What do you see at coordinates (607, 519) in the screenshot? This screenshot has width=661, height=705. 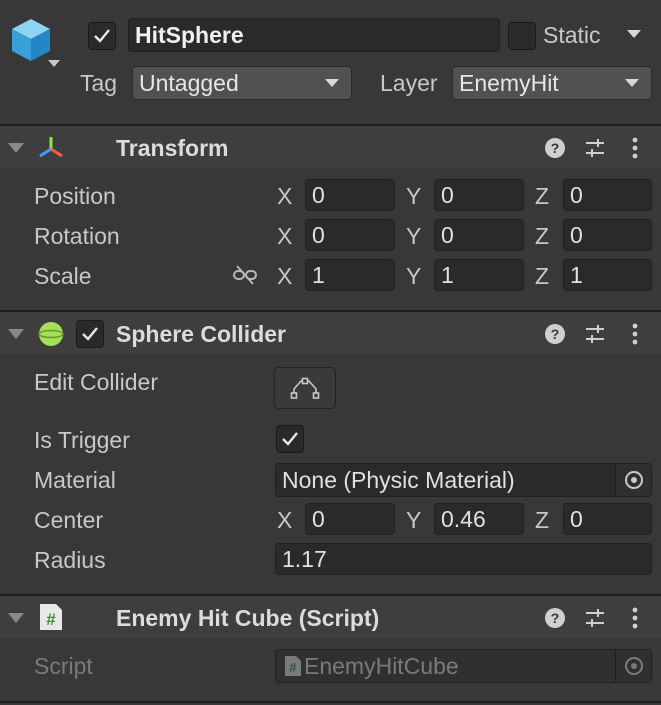 I see `center-z-field: 0` at bounding box center [607, 519].